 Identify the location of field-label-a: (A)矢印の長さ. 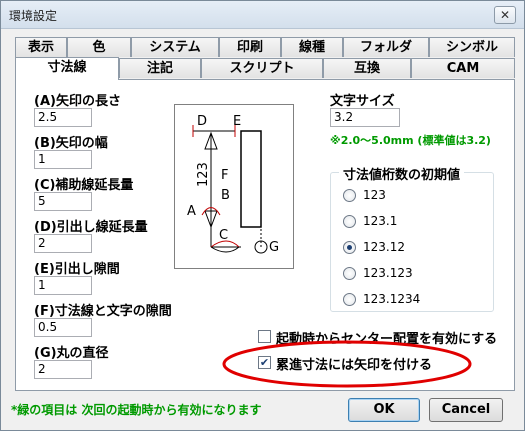
(77, 101).